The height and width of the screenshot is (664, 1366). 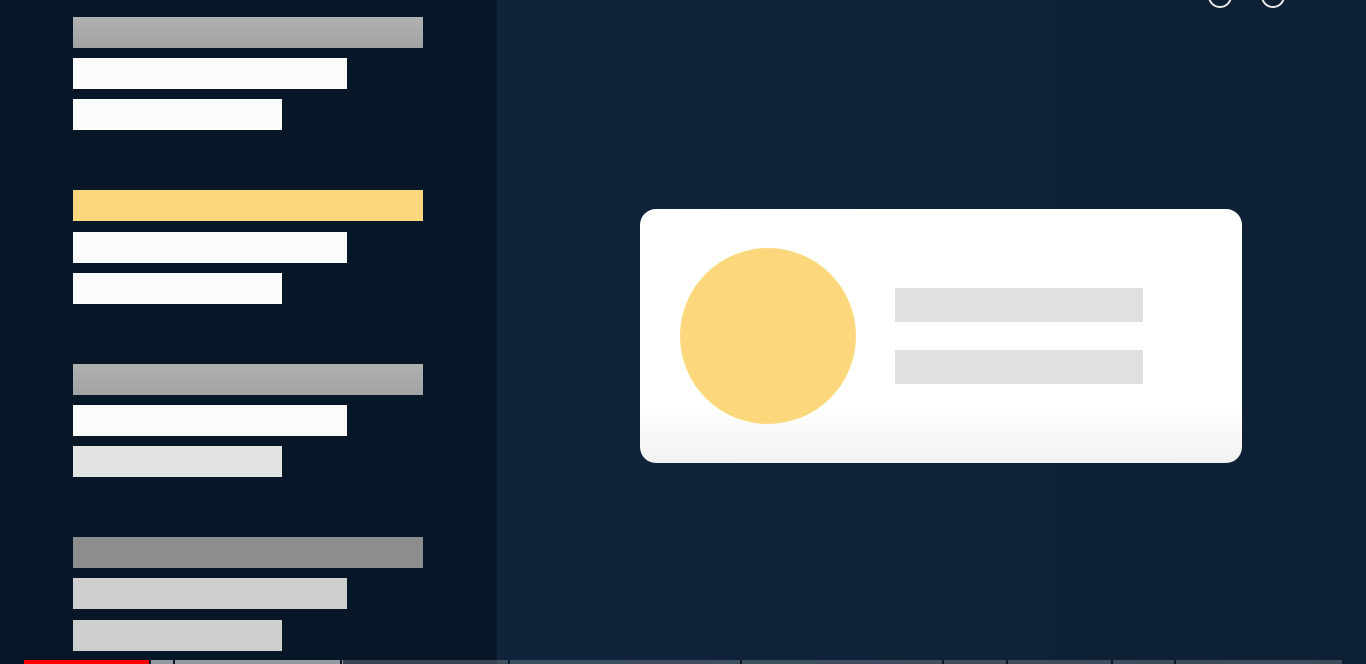 I want to click on list-item-header-highlighted, so click(x=248, y=205).